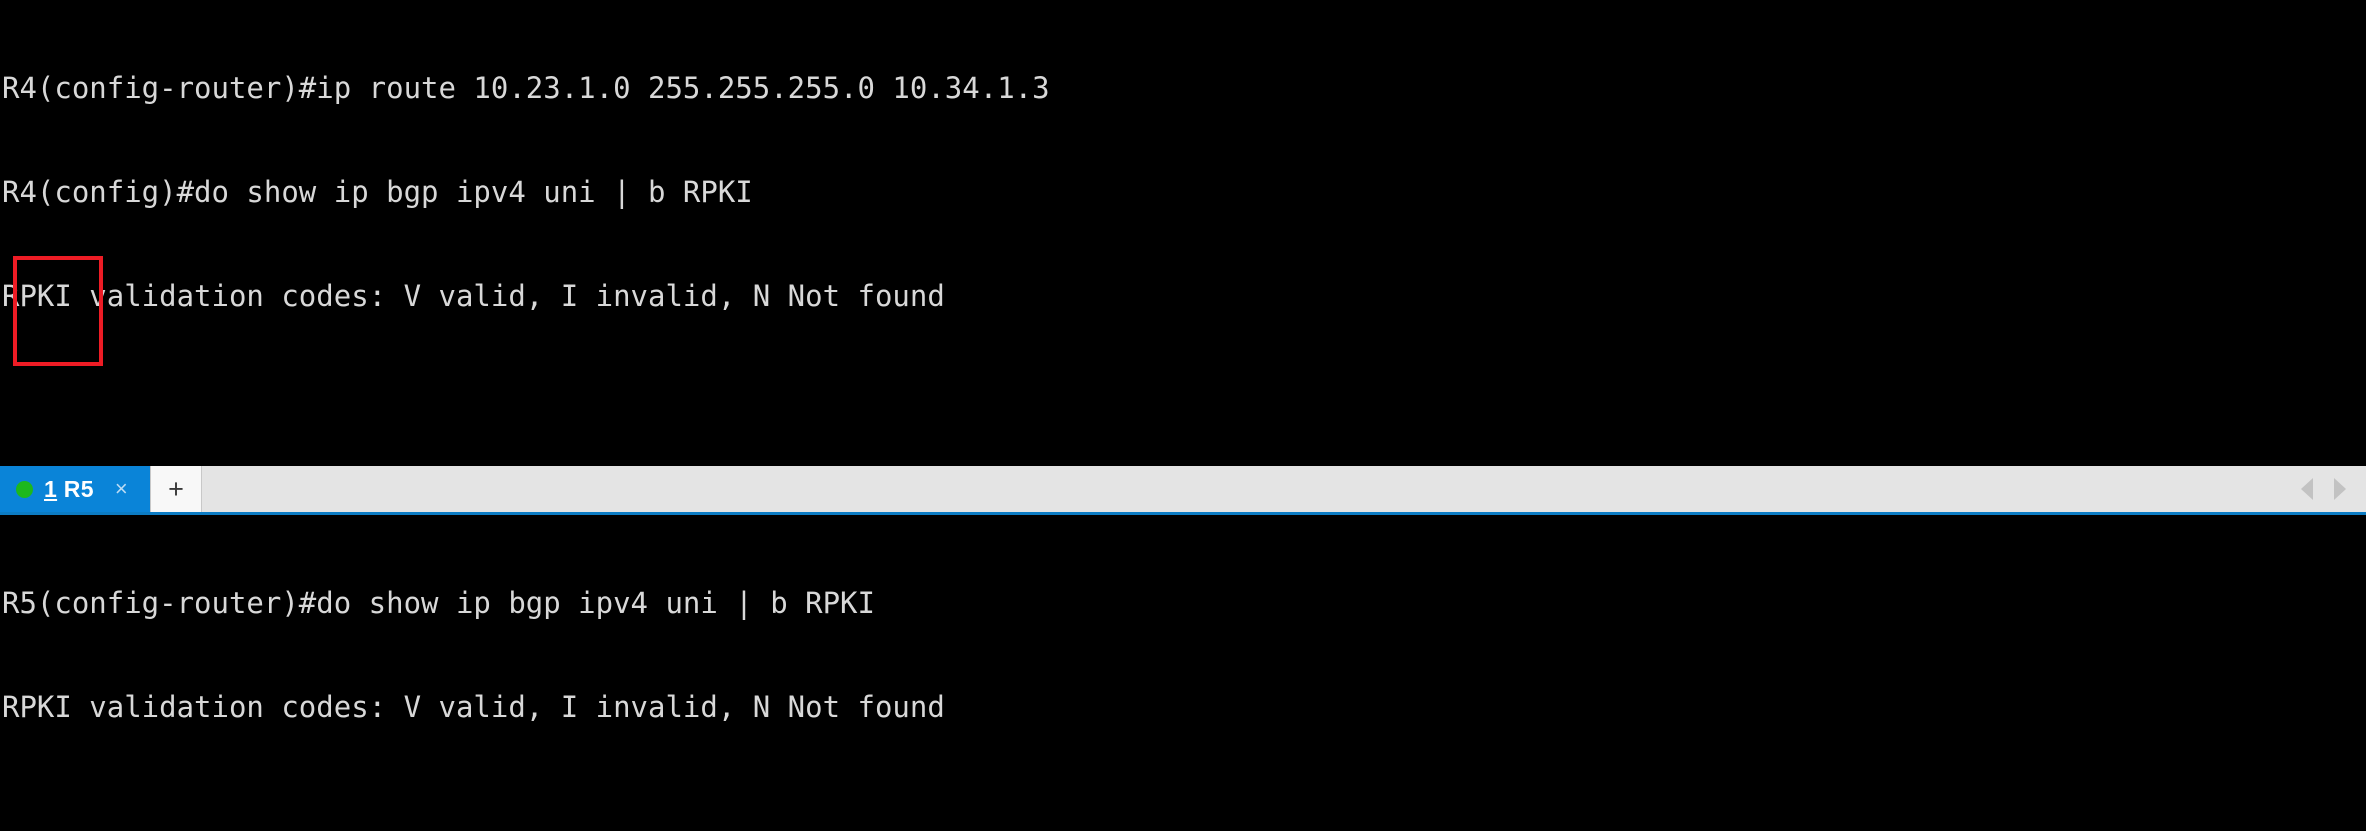 This screenshot has width=2366, height=831. What do you see at coordinates (2340, 489) in the screenshot?
I see `scroll-right-arrow-icon` at bounding box center [2340, 489].